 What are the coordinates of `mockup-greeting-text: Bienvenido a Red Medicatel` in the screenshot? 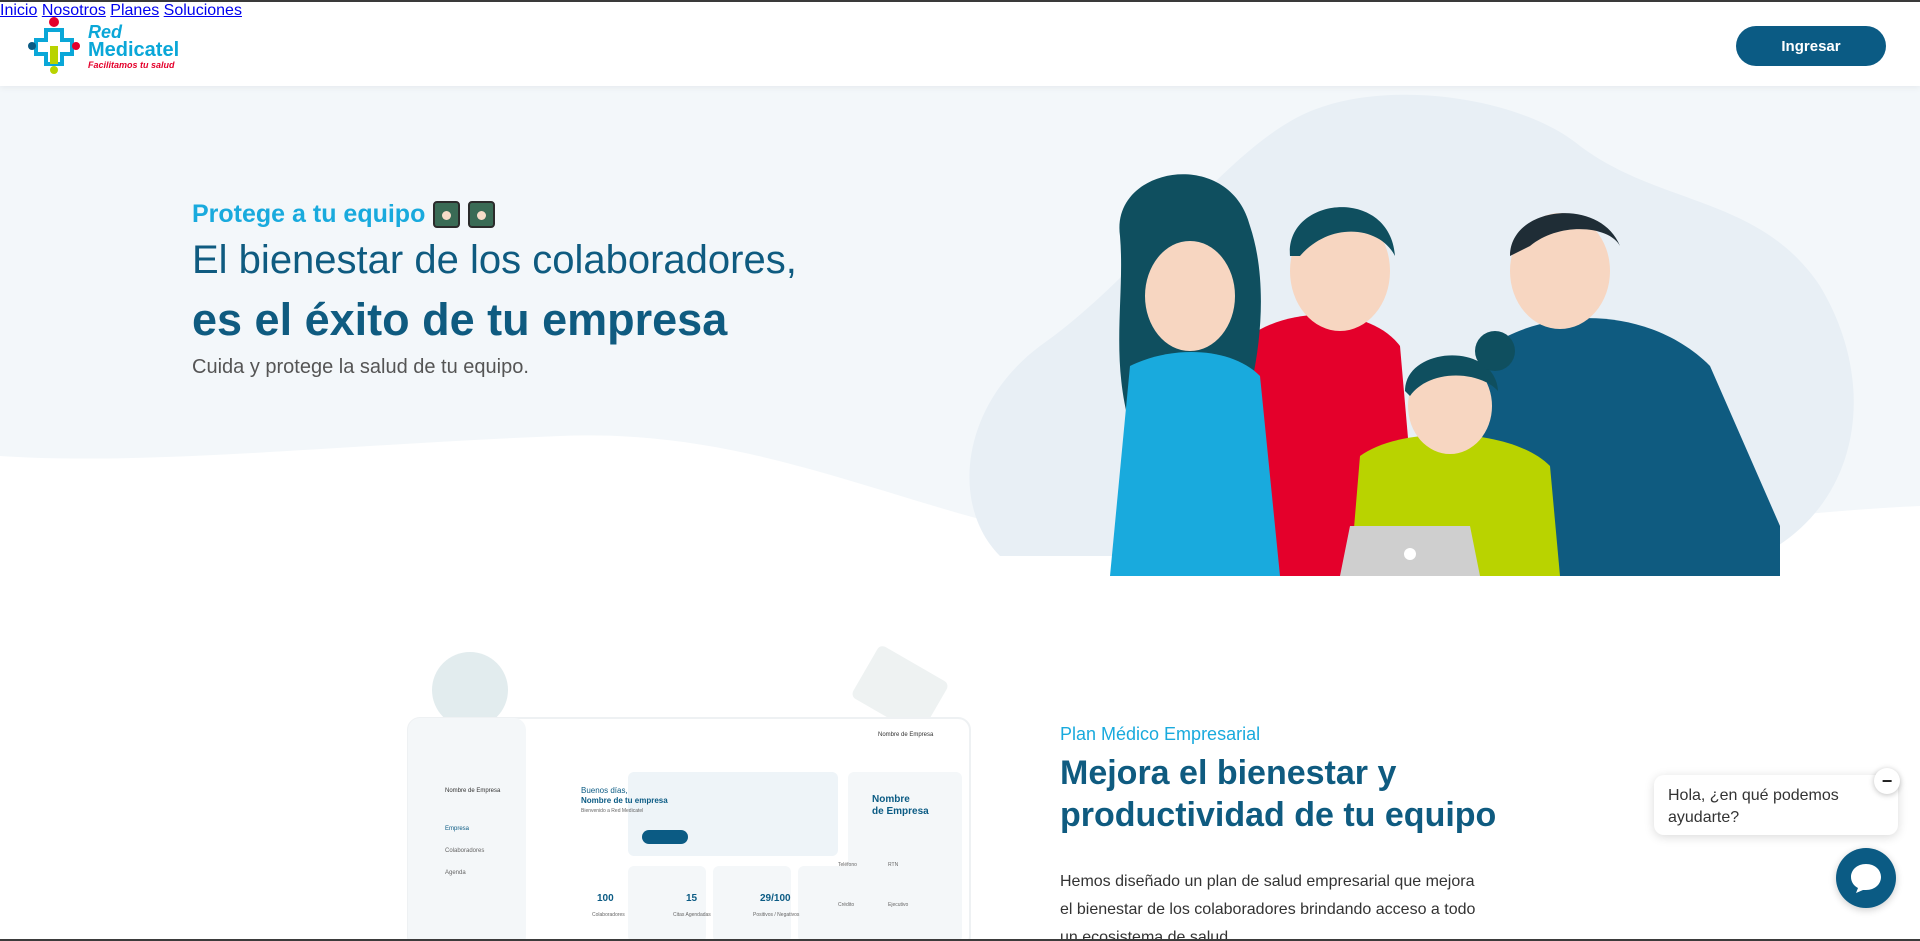 It's located at (612, 811).